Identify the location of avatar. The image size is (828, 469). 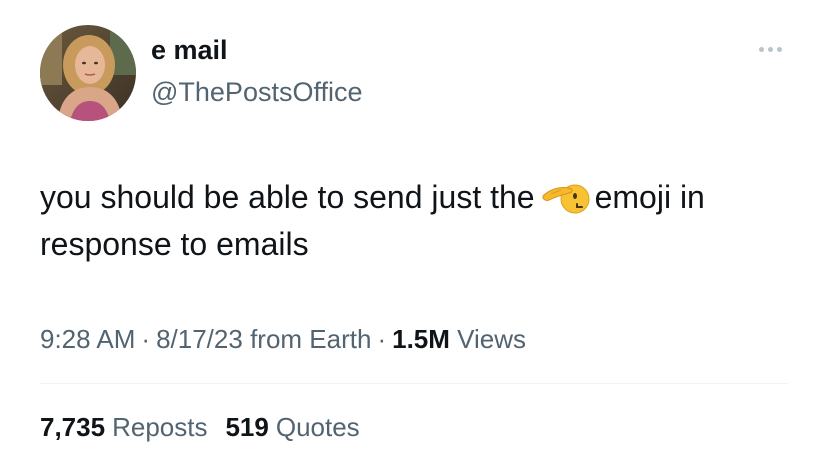
(88, 73).